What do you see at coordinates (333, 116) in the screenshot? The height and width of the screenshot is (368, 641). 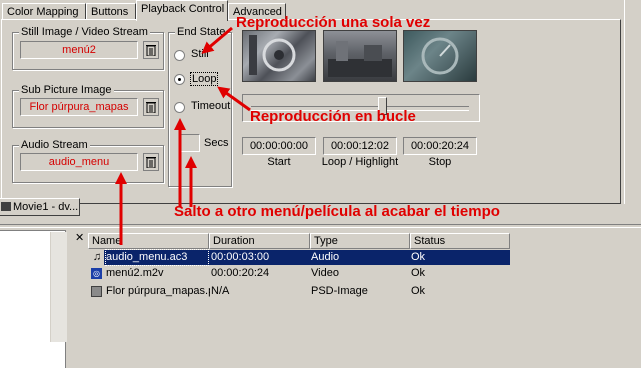 I see `annotation-loop-play: Reproducción en bucle` at bounding box center [333, 116].